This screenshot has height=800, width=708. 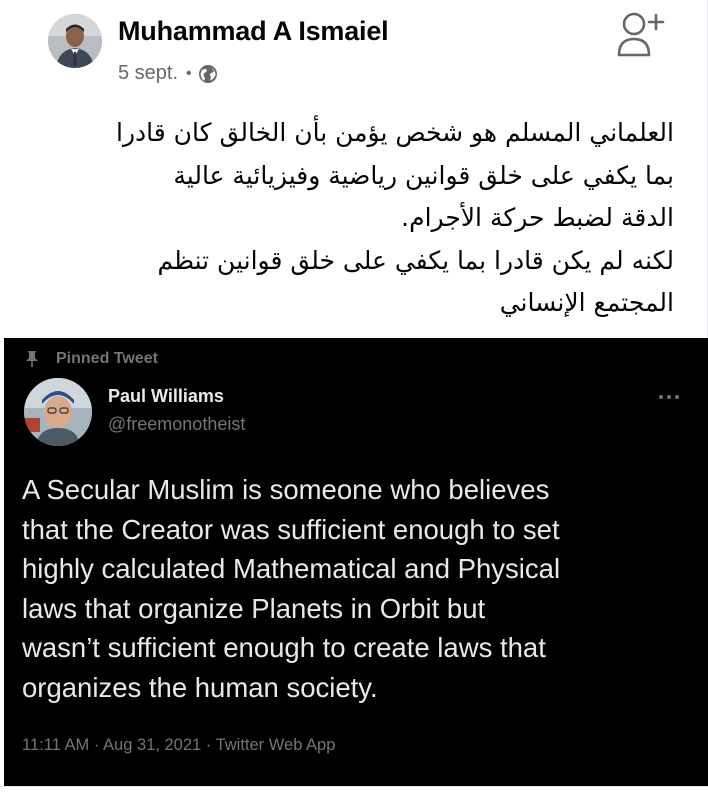 What do you see at coordinates (176, 424) in the screenshot?
I see `tweet-author-handle: @freemonotheist` at bounding box center [176, 424].